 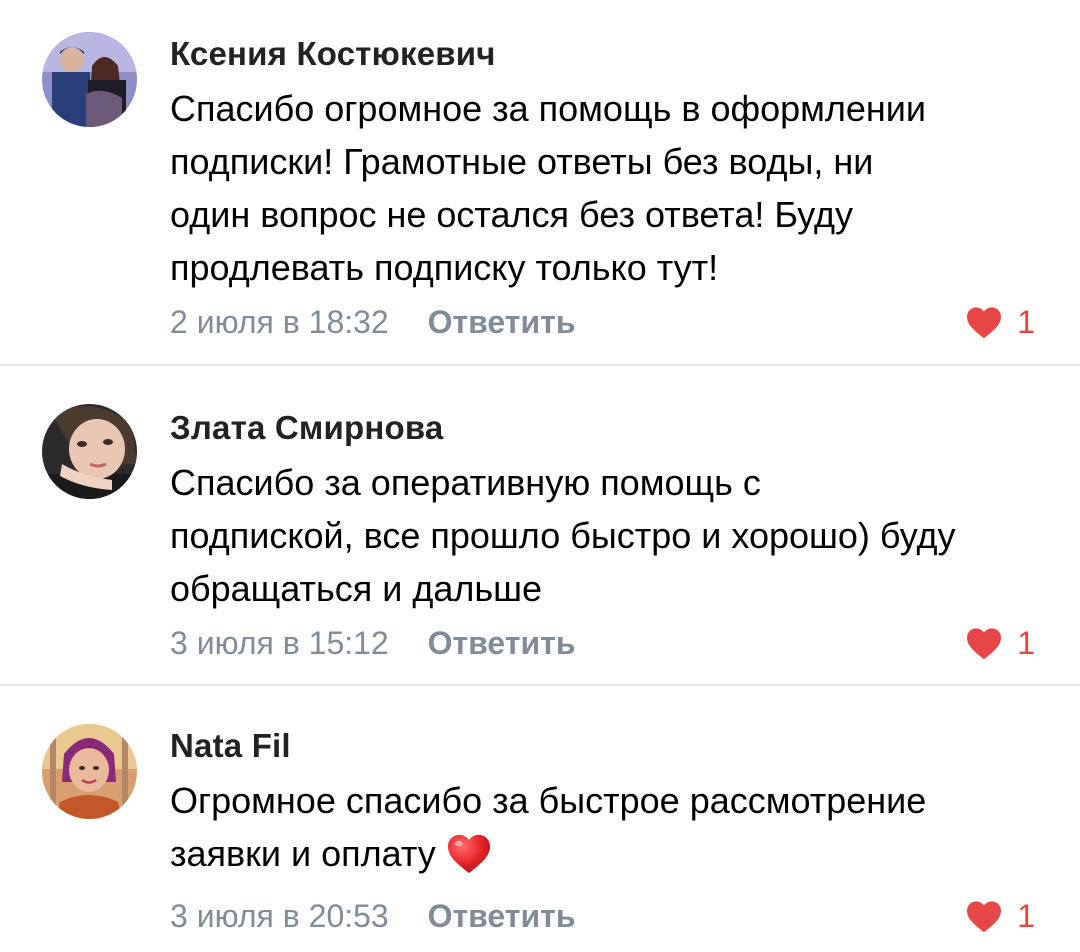 What do you see at coordinates (279, 916) in the screenshot?
I see `comment-date: 3 июля в 20:53` at bounding box center [279, 916].